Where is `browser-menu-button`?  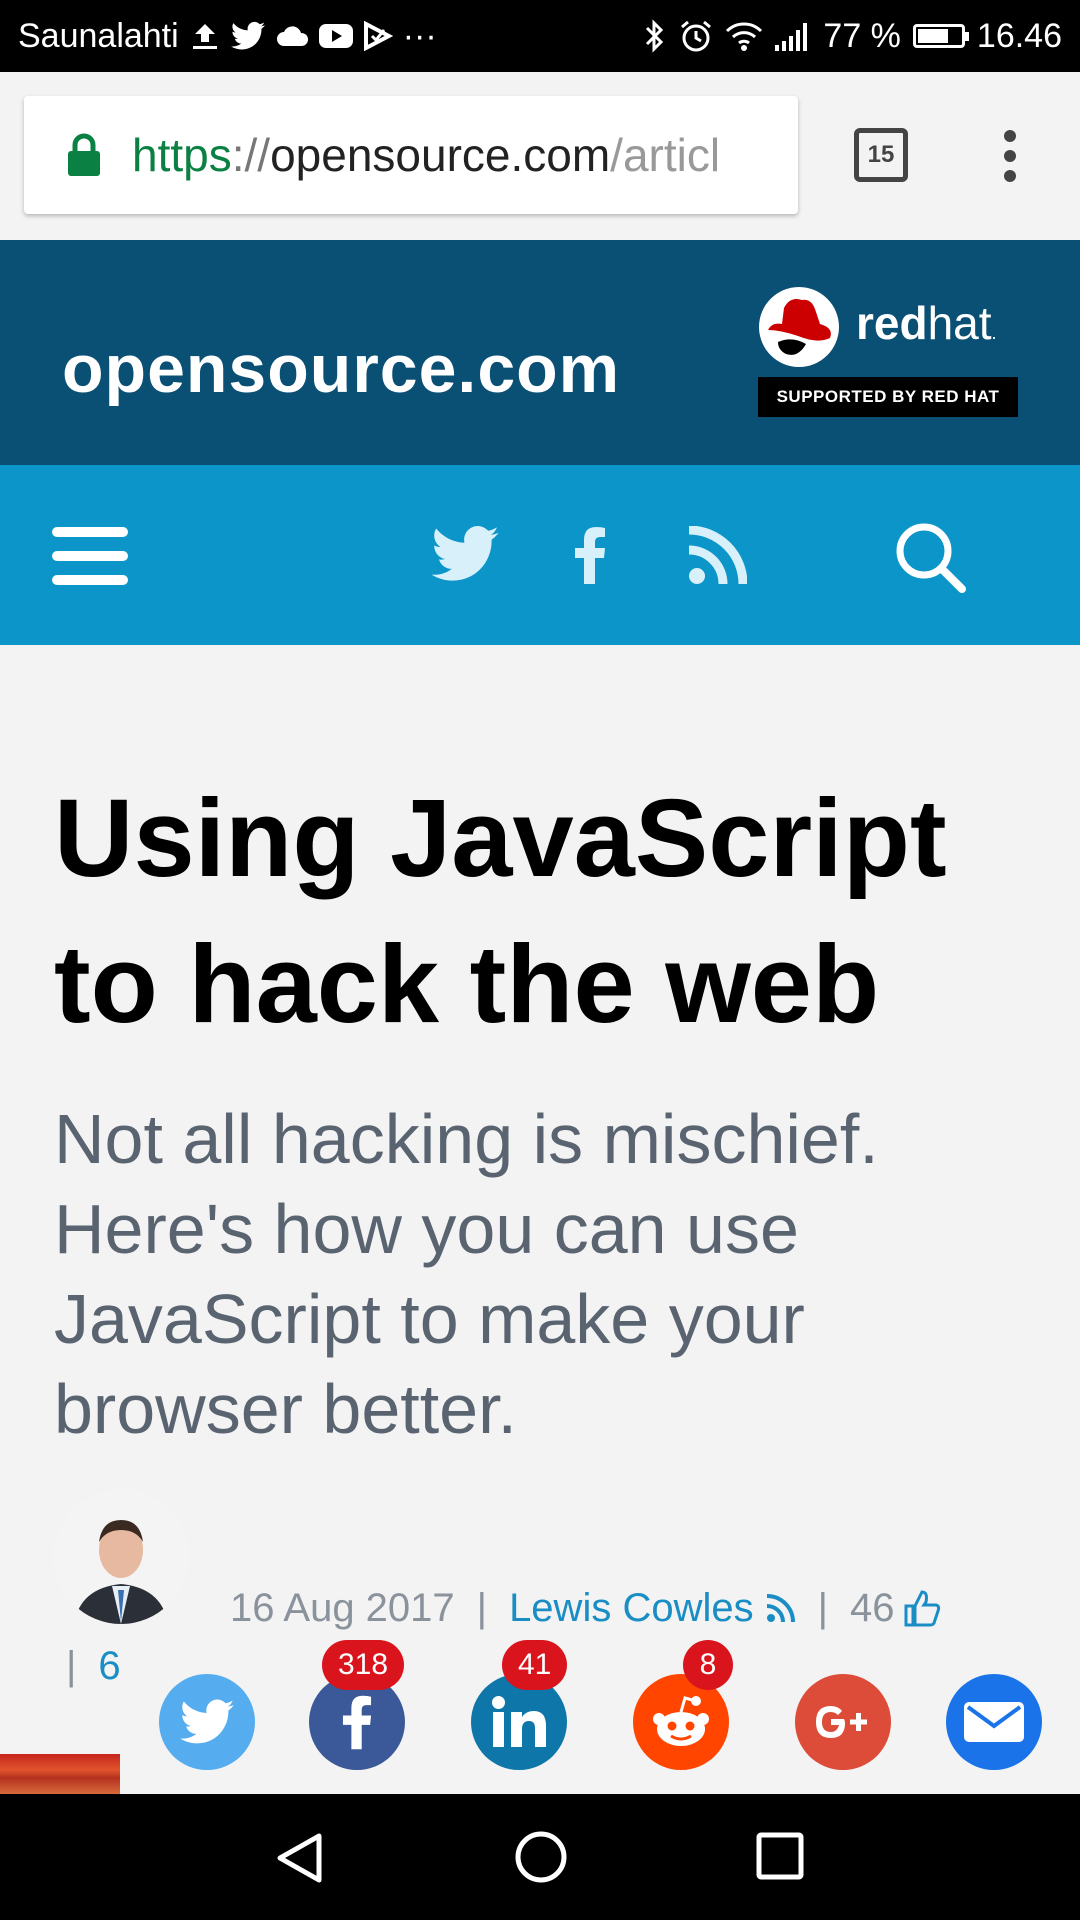
browser-menu-button is located at coordinates (1010, 156).